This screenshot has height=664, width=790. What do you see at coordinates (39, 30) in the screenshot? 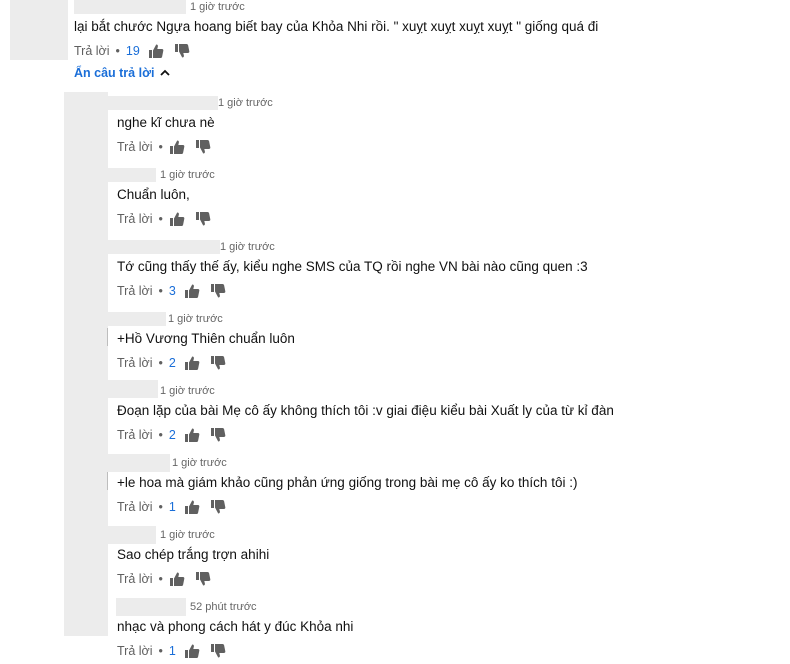
I see `avatar-placeholder` at bounding box center [39, 30].